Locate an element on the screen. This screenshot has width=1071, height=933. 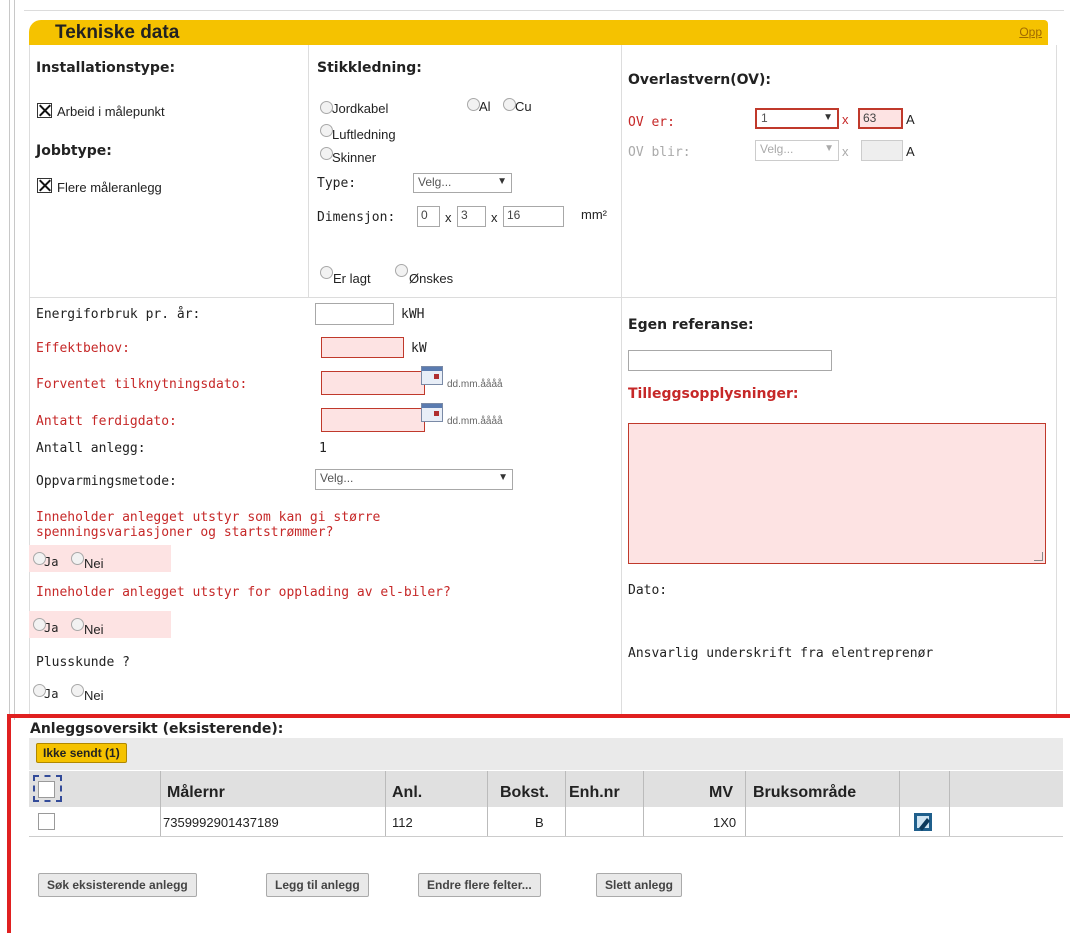
cell-anl: 112 is located at coordinates (402, 822).